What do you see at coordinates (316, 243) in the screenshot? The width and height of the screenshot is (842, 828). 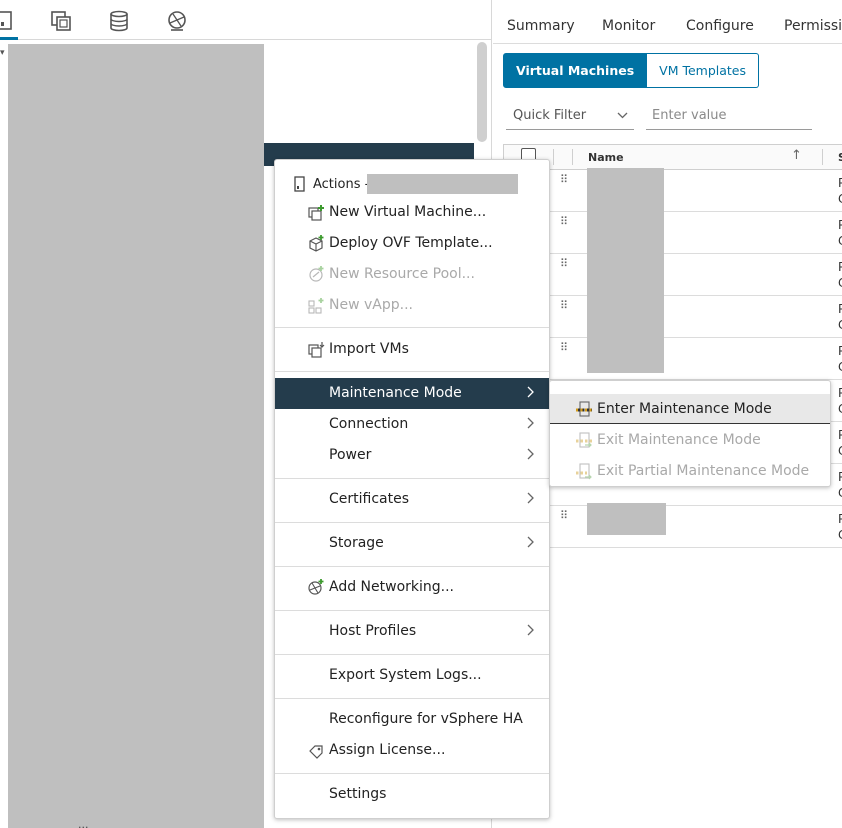 I see `deploy-ovf-icon` at bounding box center [316, 243].